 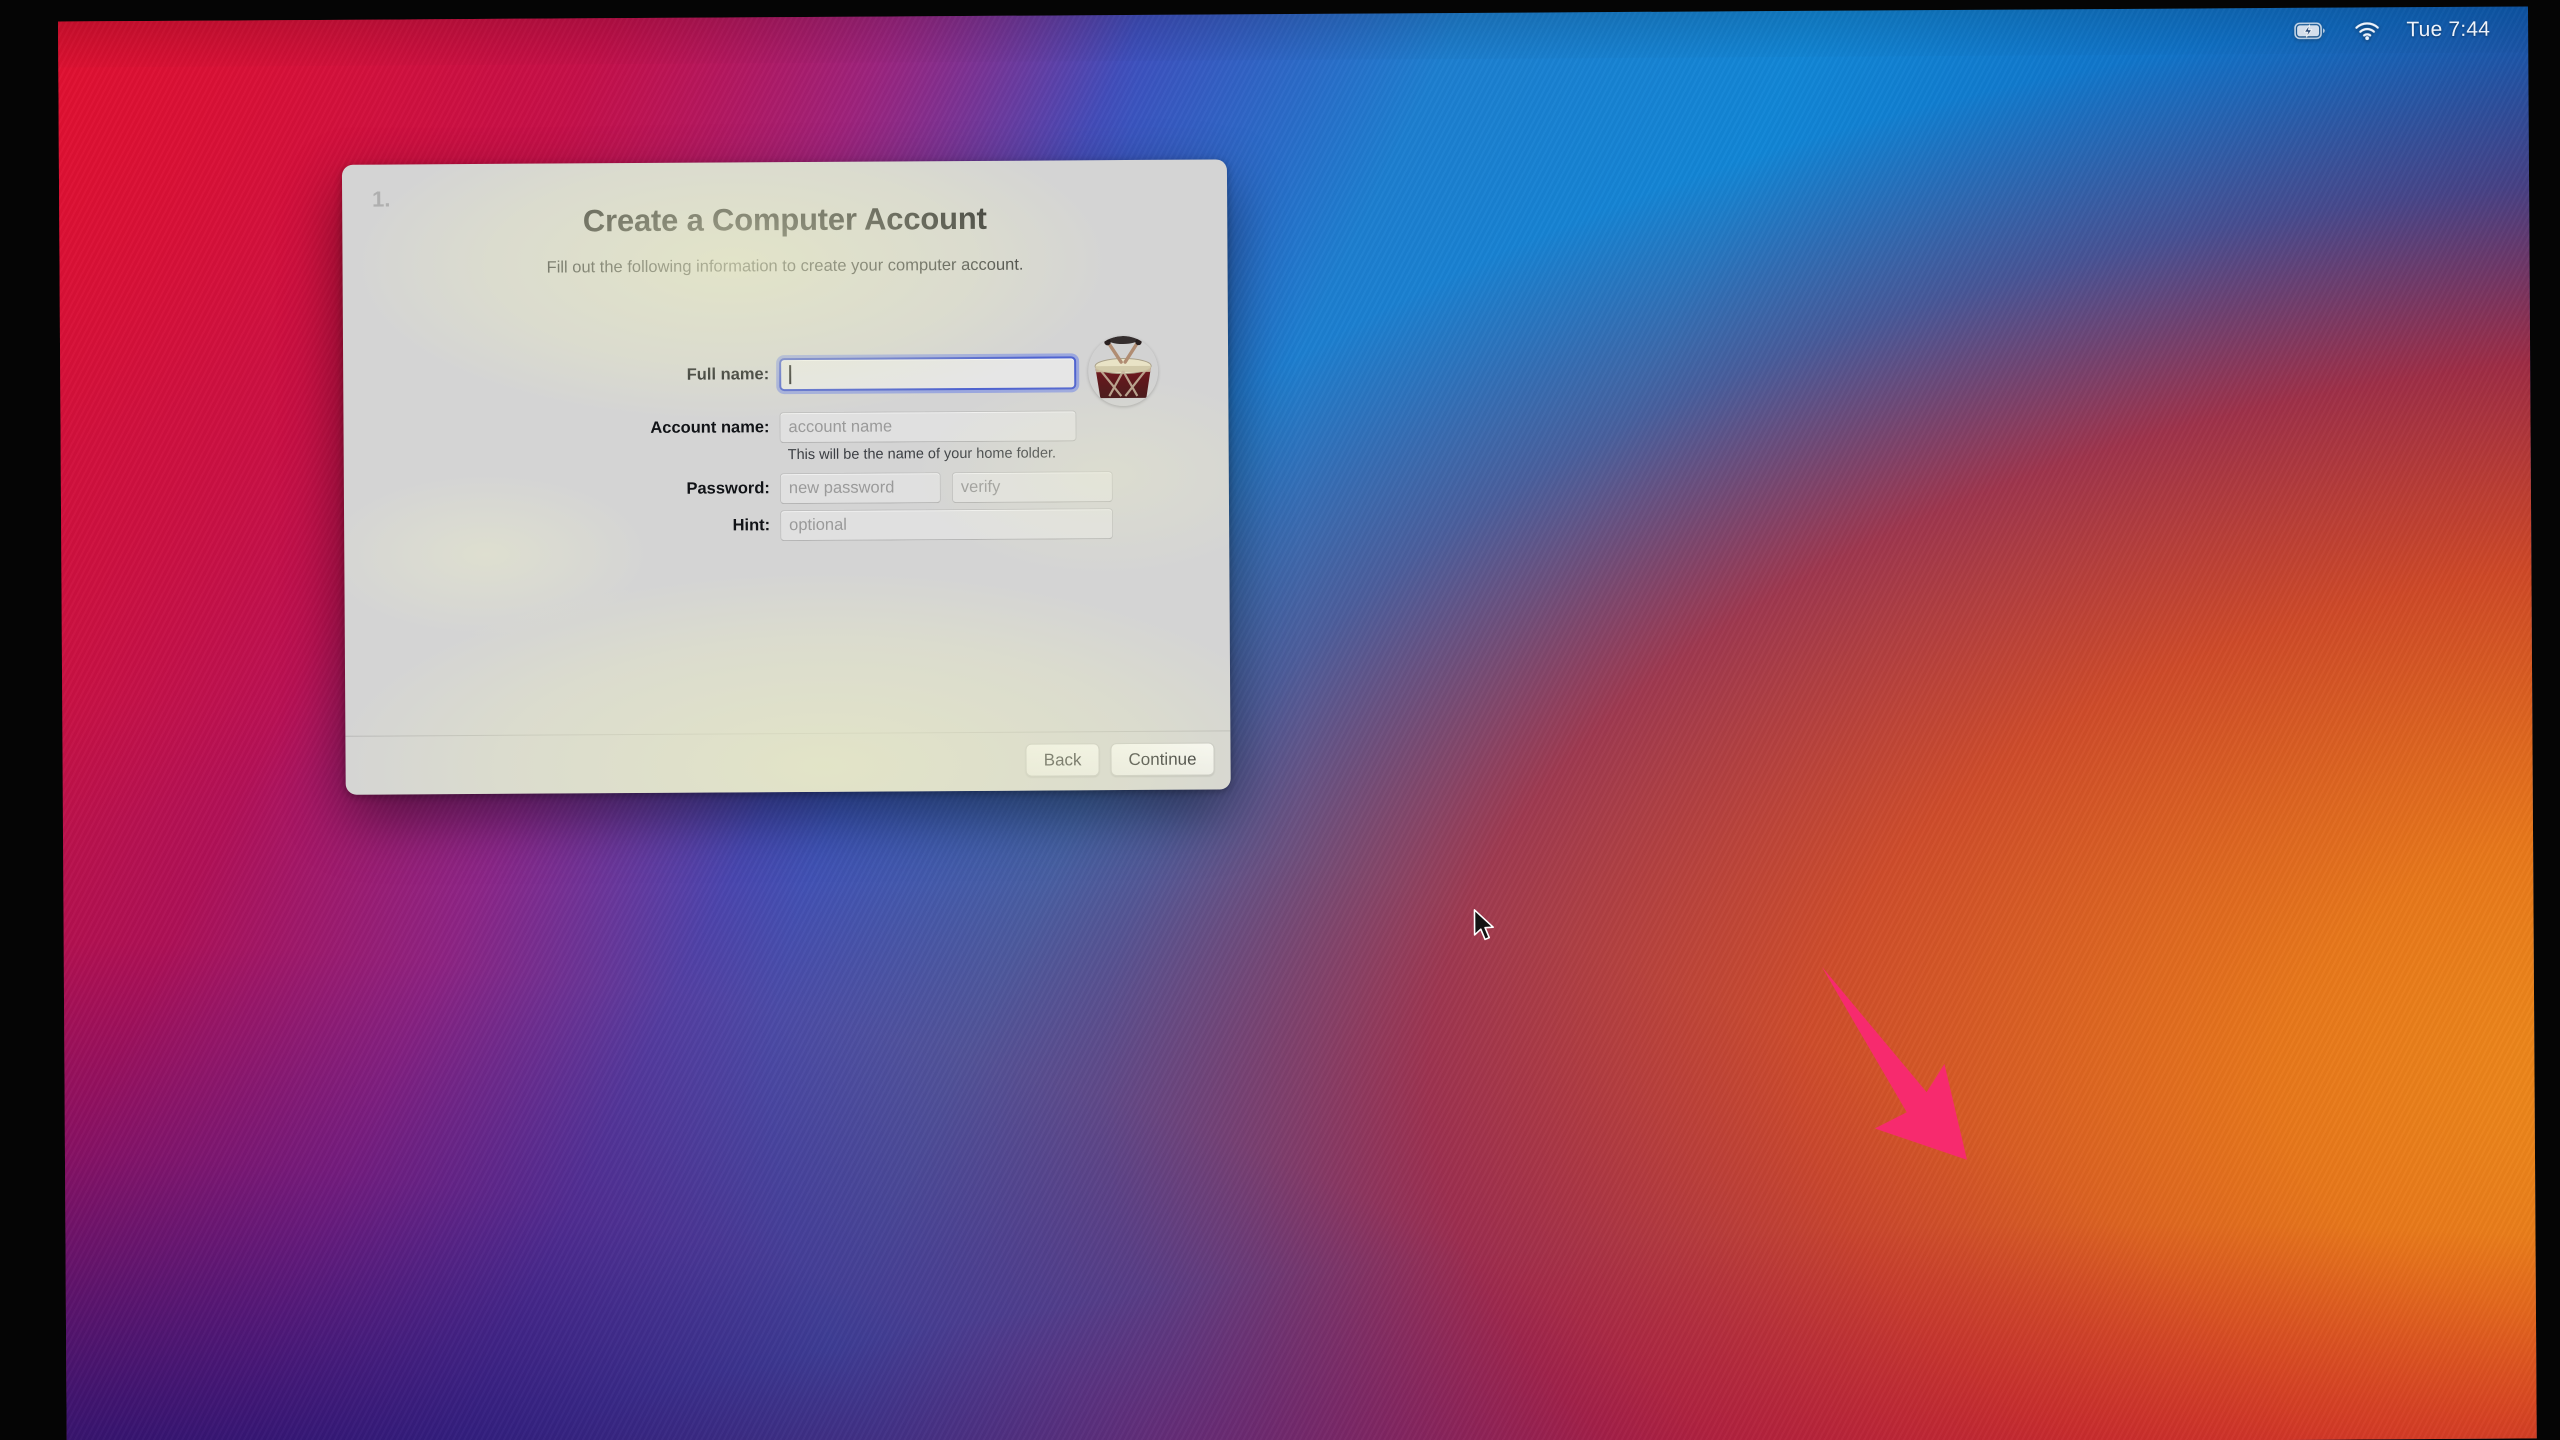 I want to click on back-button: Back, so click(x=1062, y=760).